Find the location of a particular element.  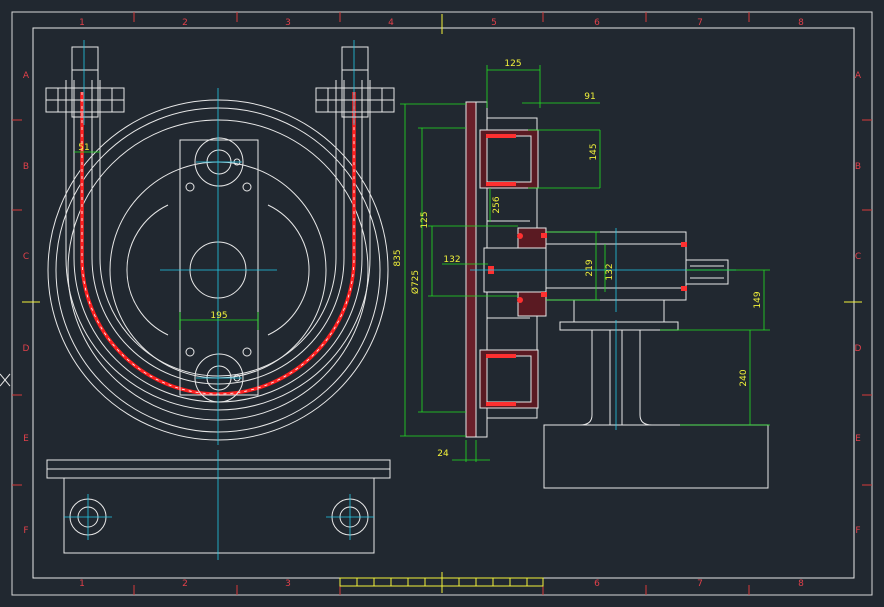

dimension-label: Ø725 is located at coordinates (415, 282).